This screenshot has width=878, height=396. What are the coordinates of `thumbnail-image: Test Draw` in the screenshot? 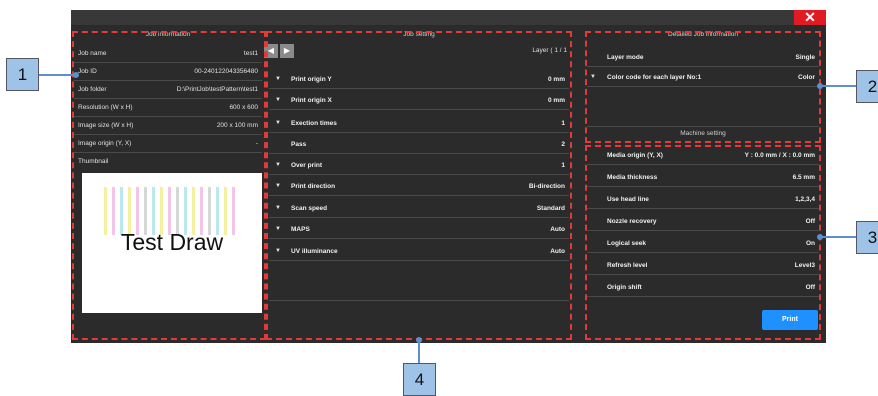 It's located at (172, 243).